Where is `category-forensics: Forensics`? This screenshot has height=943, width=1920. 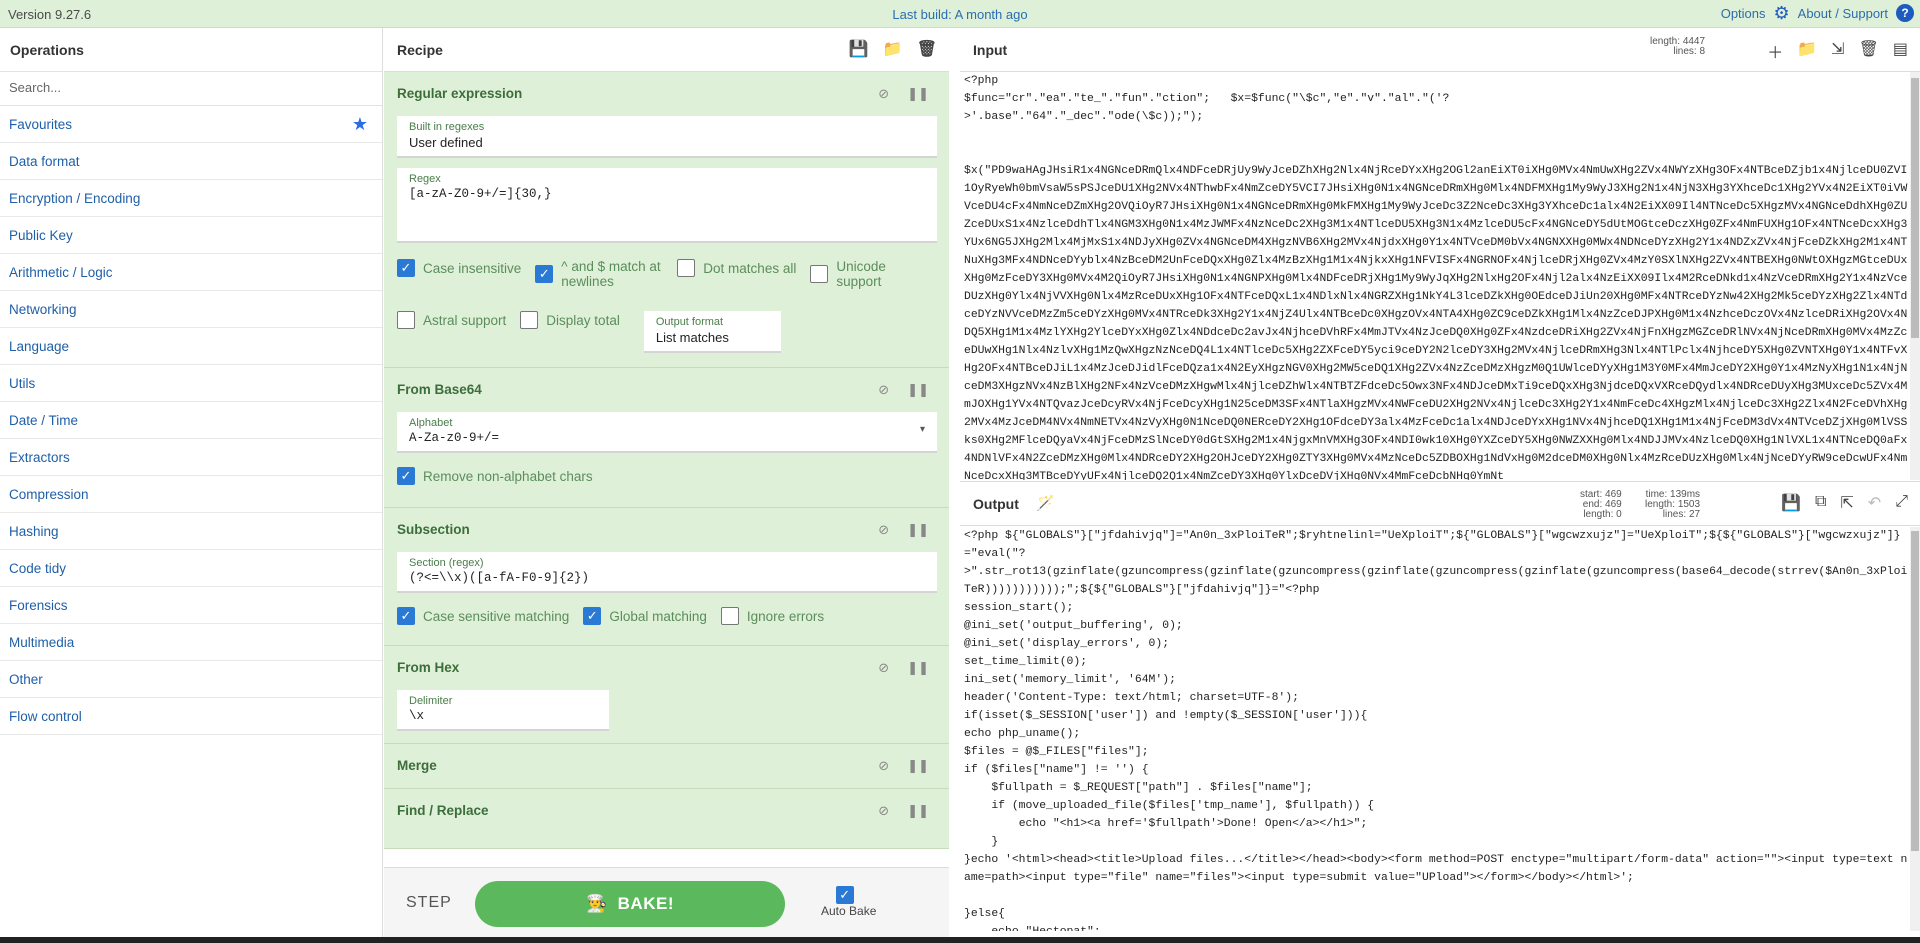
category-forensics: Forensics is located at coordinates (191, 605).